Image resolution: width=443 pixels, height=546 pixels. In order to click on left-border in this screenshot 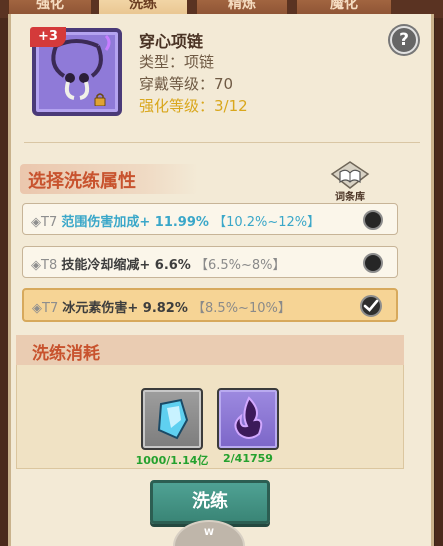, I will do `click(4, 282)`.